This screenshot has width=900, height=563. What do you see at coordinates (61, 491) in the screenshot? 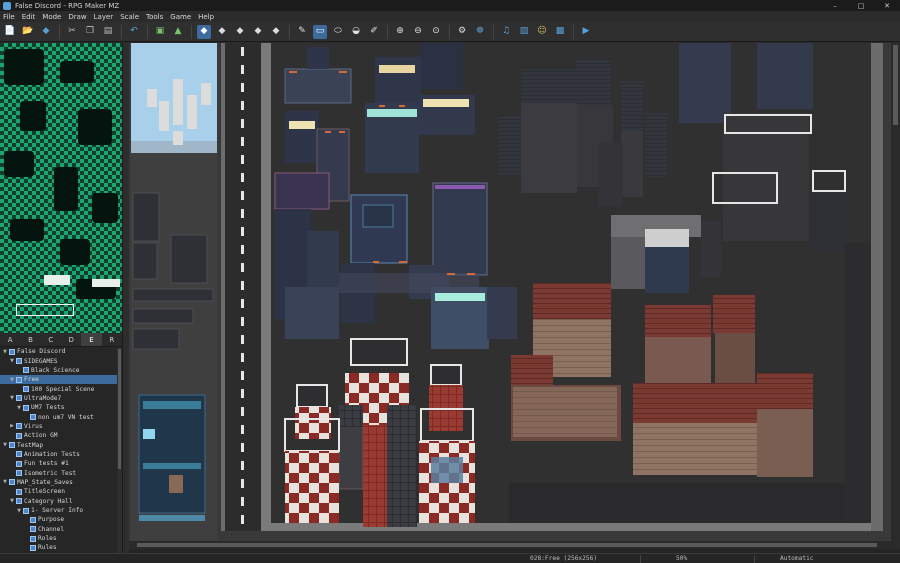
I see `map-tree-item: TitleScreen` at bounding box center [61, 491].